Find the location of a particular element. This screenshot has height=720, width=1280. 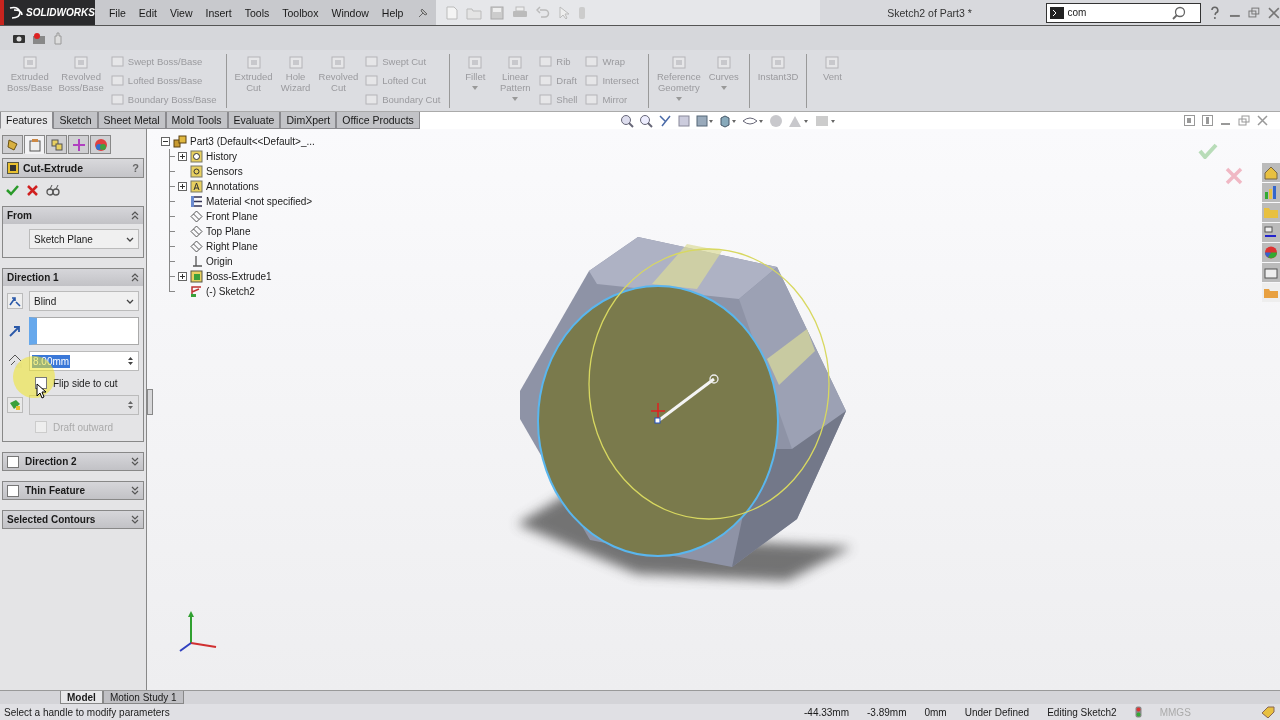

checkbox-label: Draft outward is located at coordinates (83, 427).